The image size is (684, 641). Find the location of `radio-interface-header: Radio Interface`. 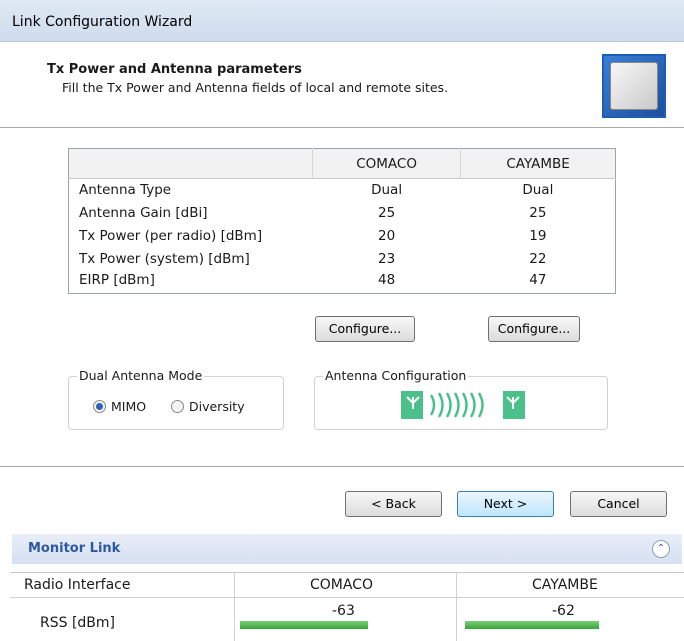

radio-interface-header: Radio Interface is located at coordinates (77, 585).